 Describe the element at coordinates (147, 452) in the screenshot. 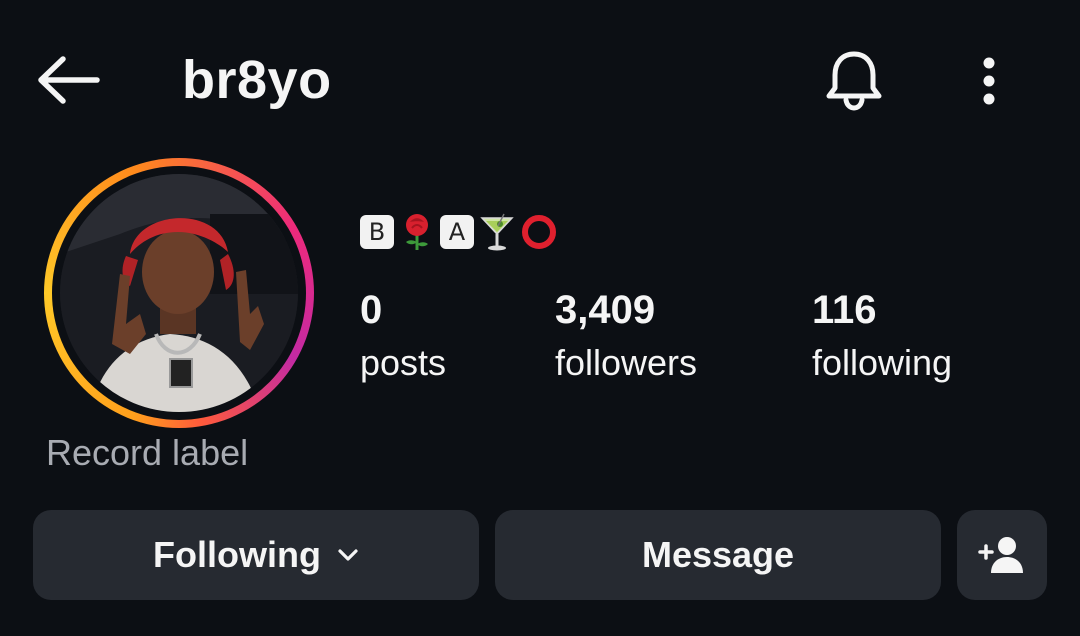

I see `profile-category: Record label` at that location.